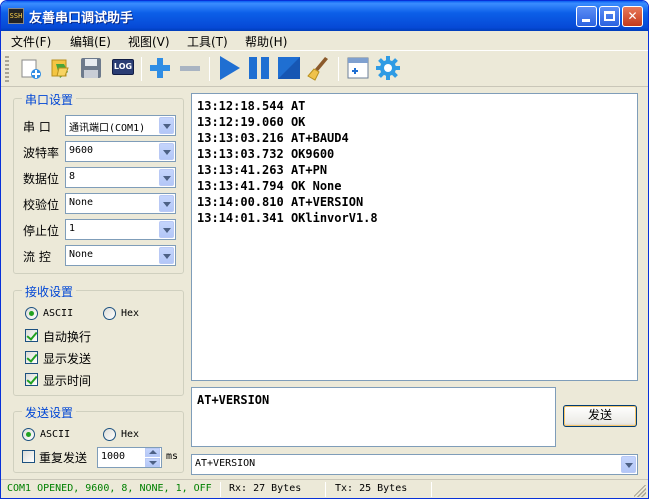 The width and height of the screenshot is (649, 499). Describe the element at coordinates (61, 68) in the screenshot. I see `open-icon` at that location.